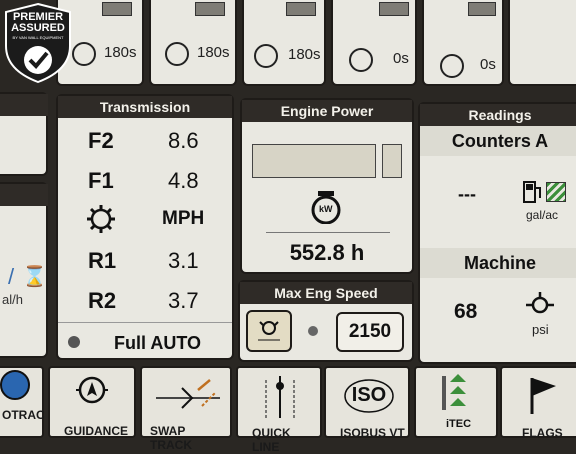 The width and height of the screenshot is (576, 454). I want to click on swap-track-icon, so click(188, 394).